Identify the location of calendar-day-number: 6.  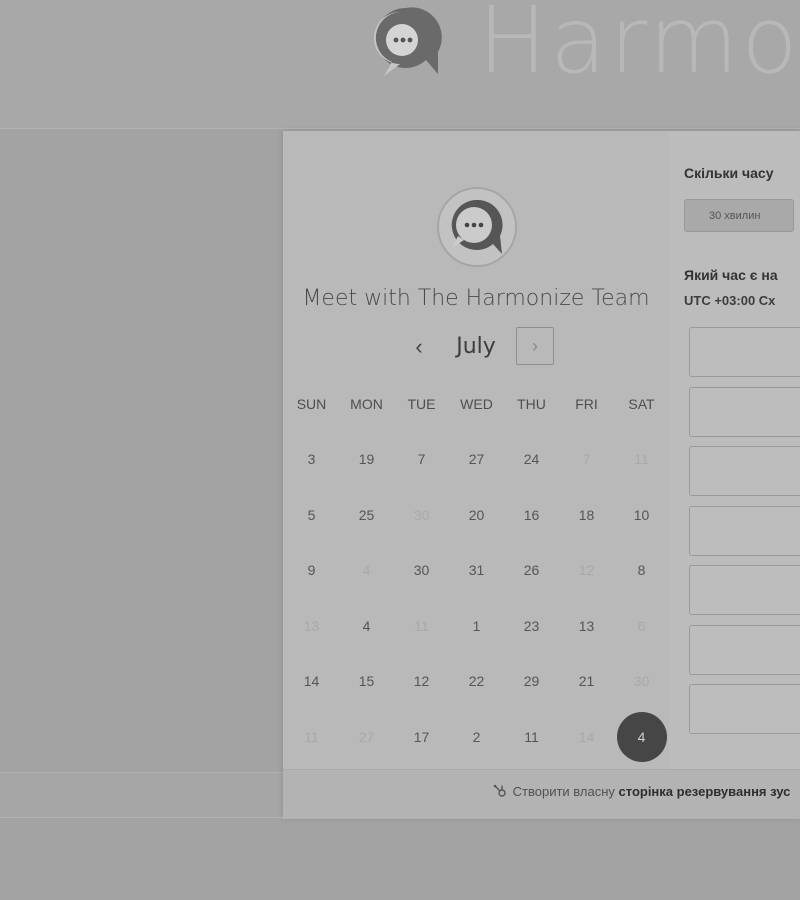
(641, 625).